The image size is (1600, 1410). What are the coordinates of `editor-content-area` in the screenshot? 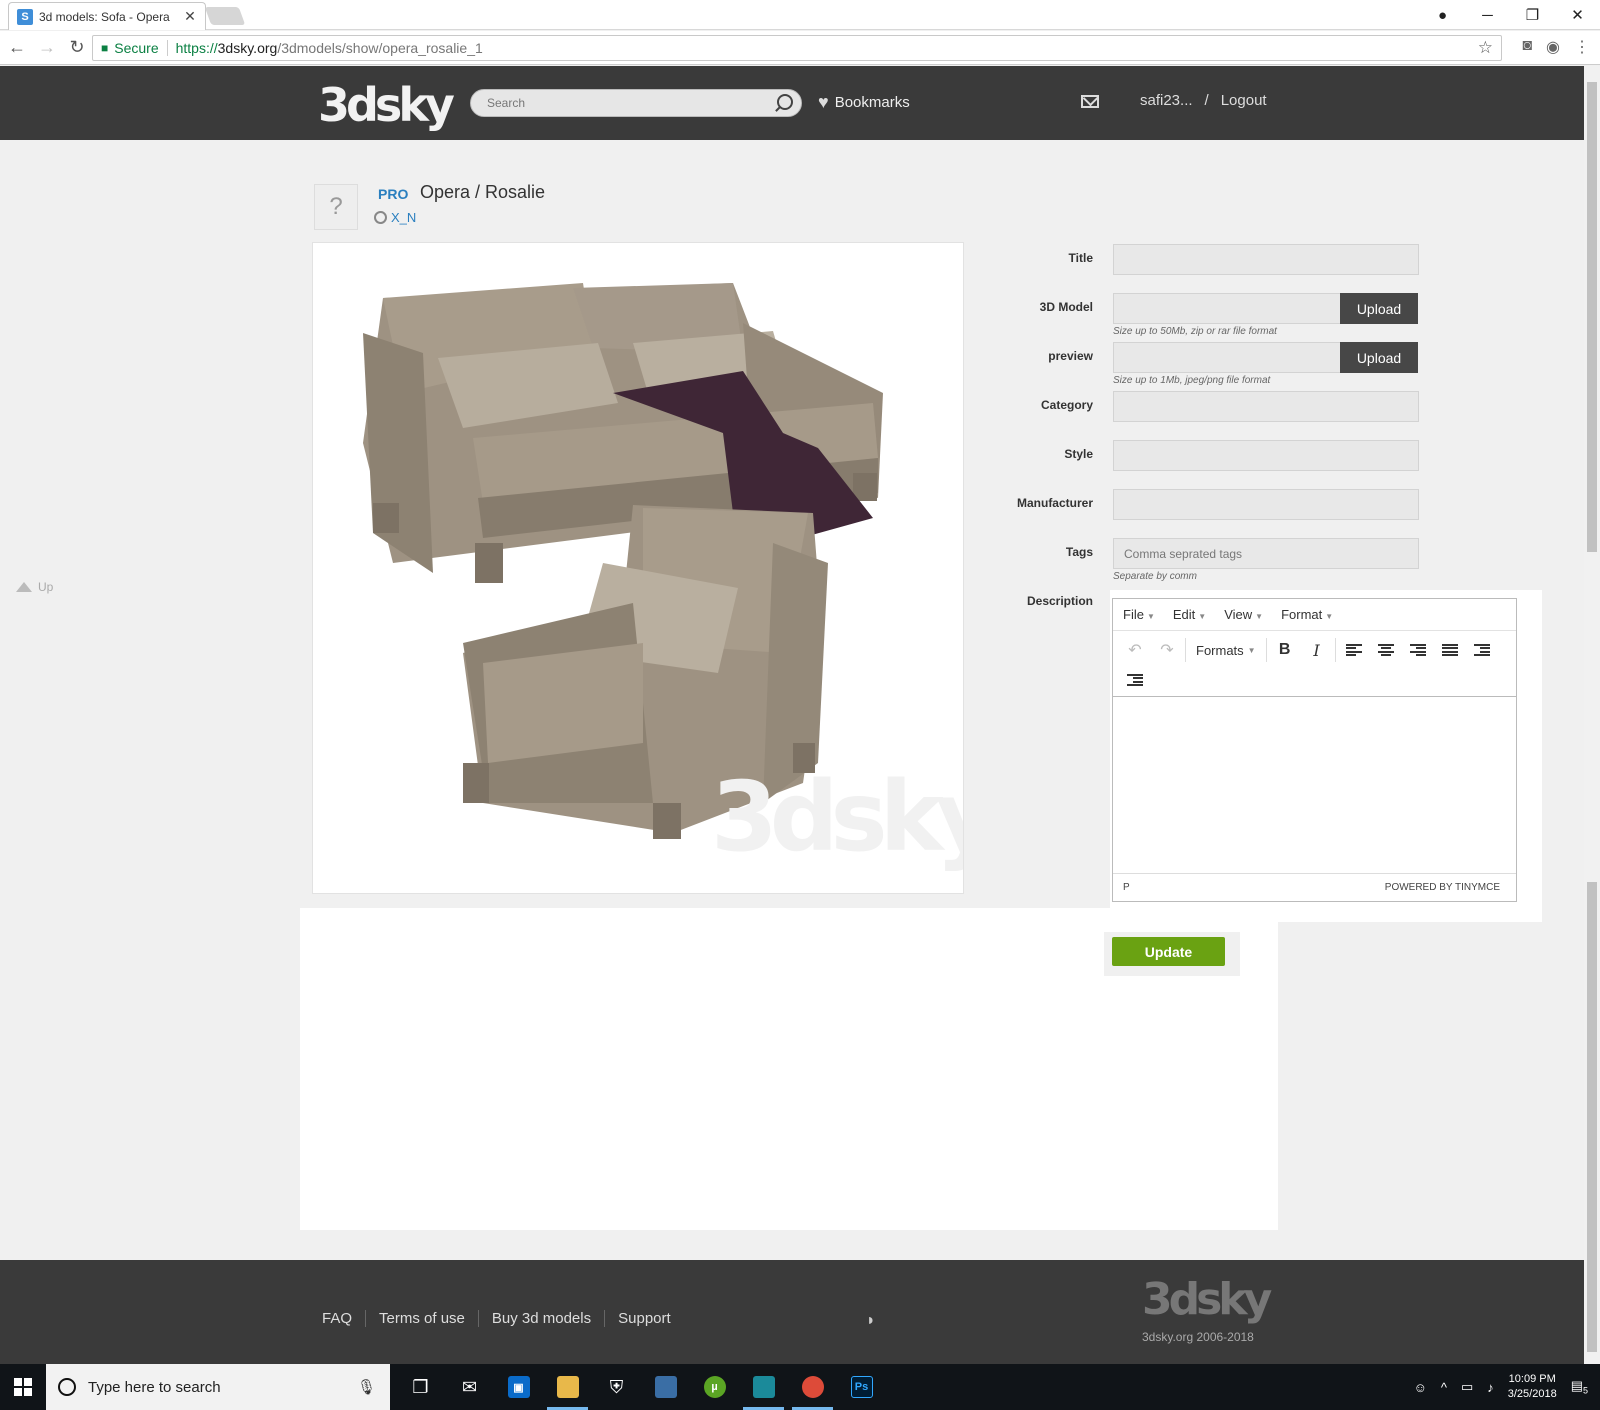 It's located at (1314, 785).